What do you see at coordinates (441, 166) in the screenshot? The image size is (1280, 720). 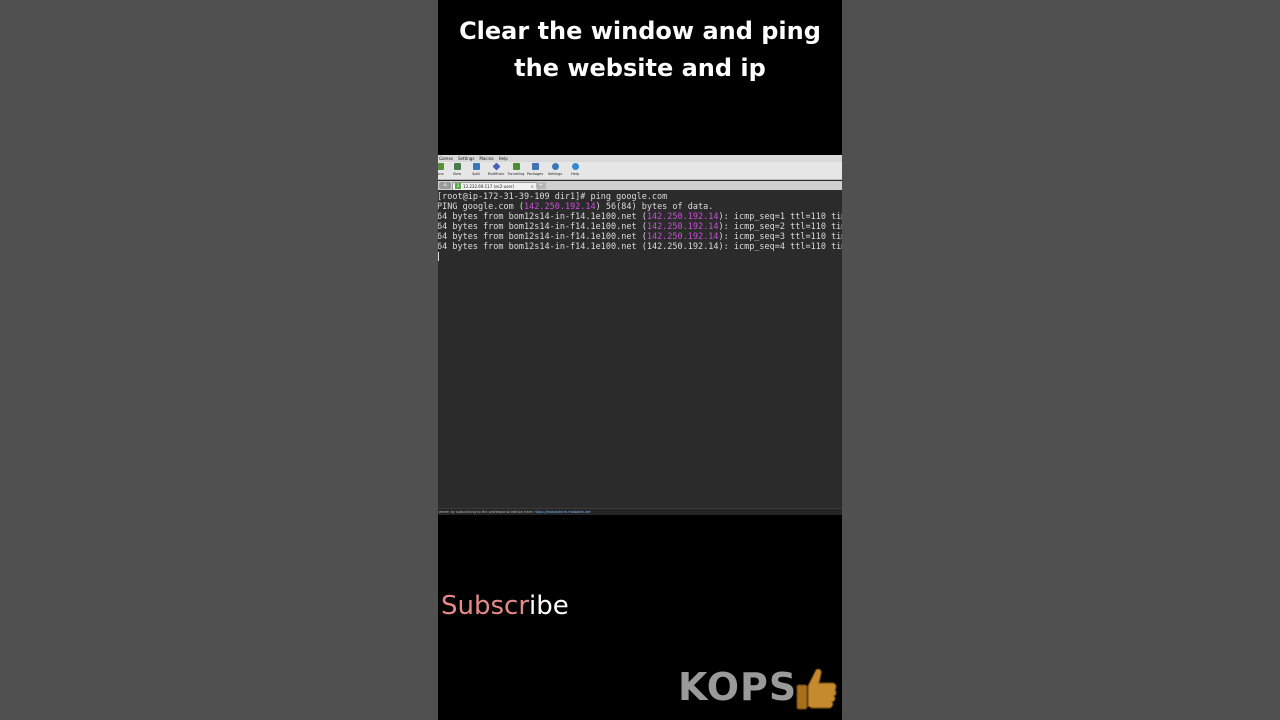 I see `tools-icon` at bounding box center [441, 166].